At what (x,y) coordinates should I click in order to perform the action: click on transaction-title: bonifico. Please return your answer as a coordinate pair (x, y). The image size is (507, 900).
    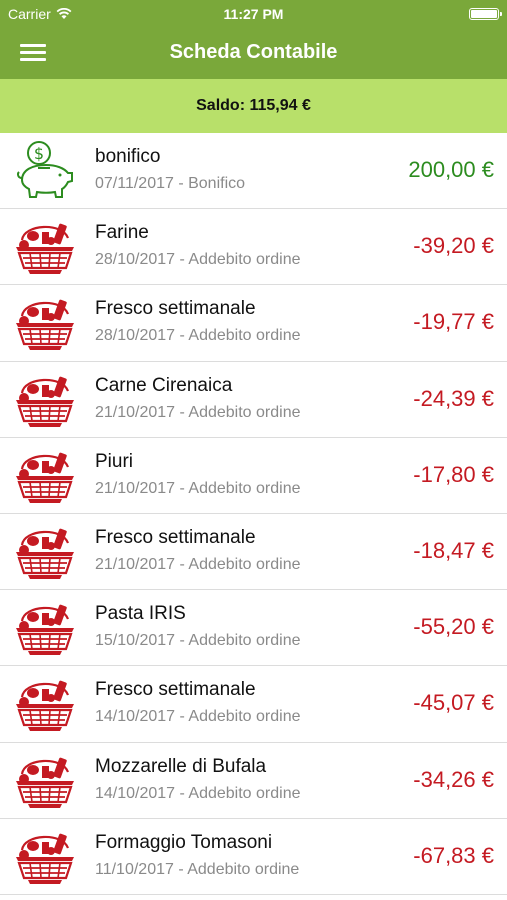
    Looking at the image, I should click on (128, 156).